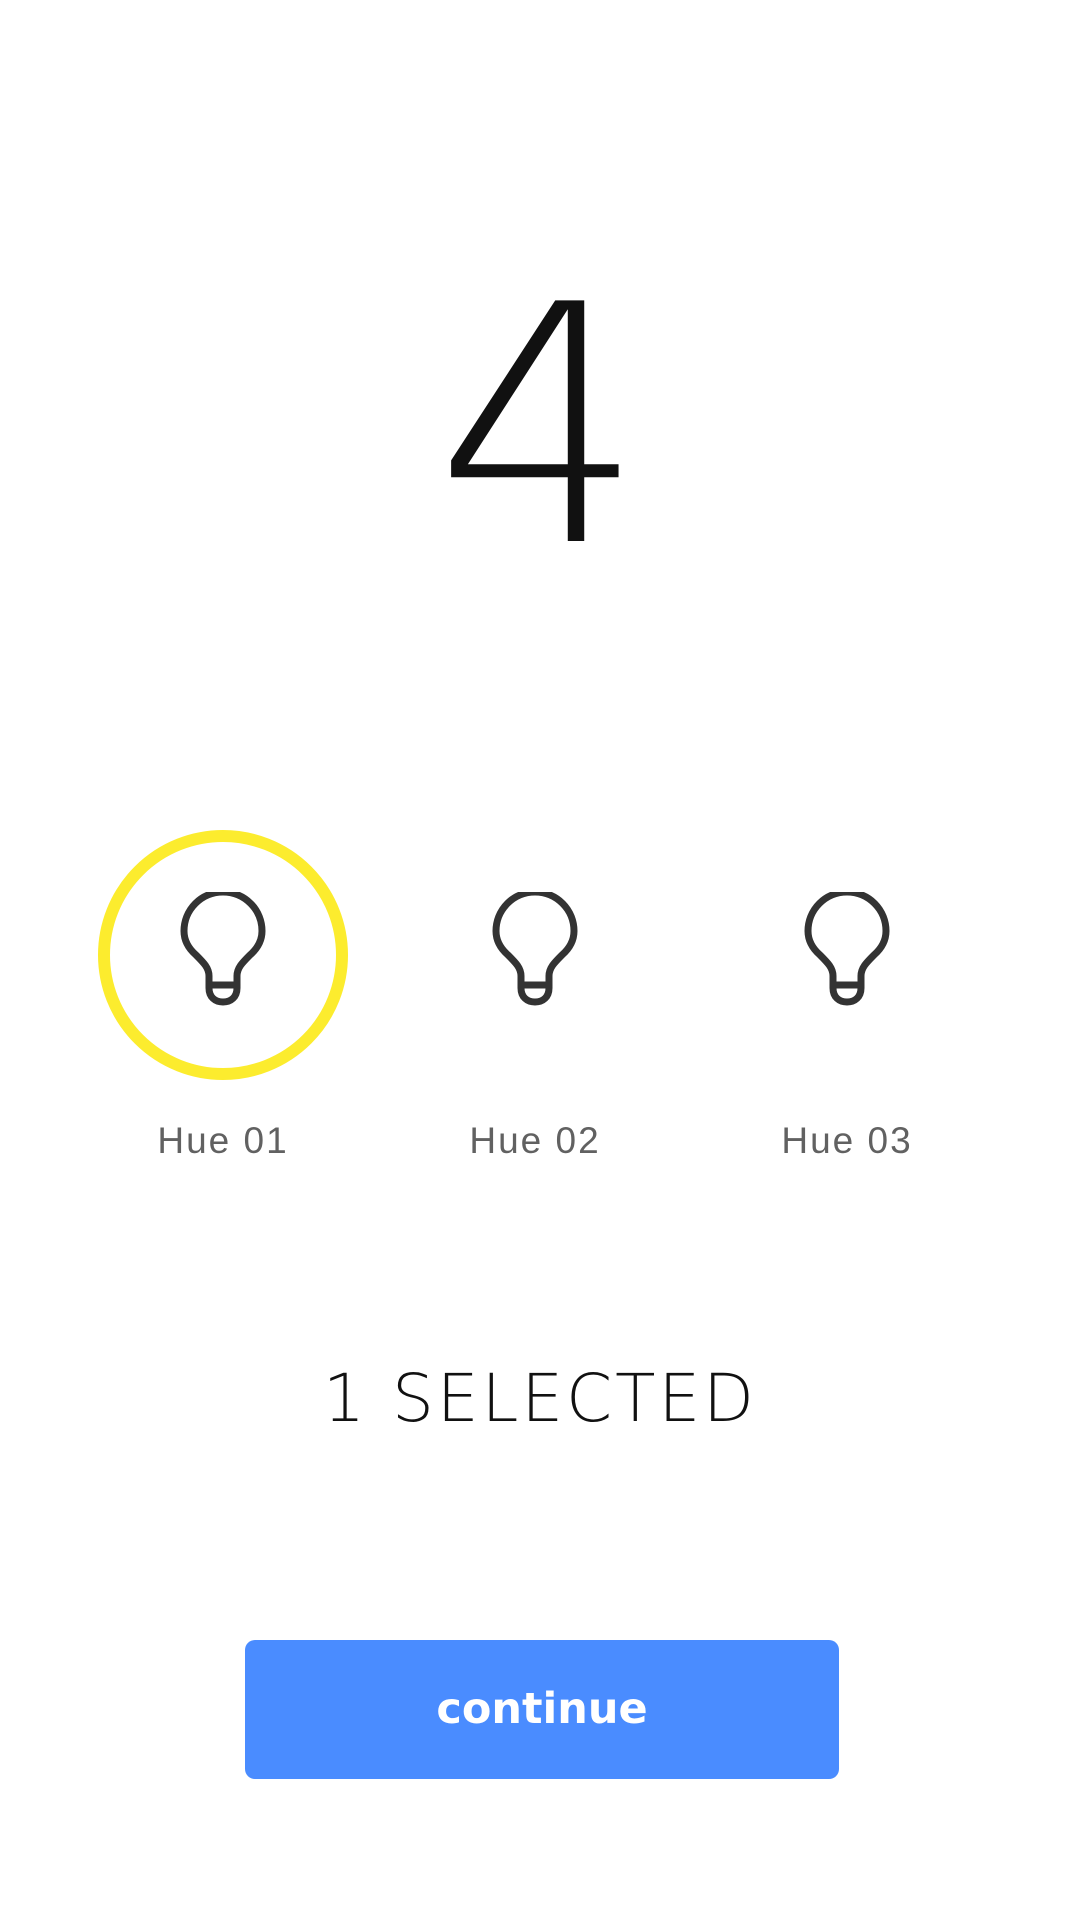 This screenshot has width=1080, height=1920. Describe the element at coordinates (540, 427) in the screenshot. I see `countdown-number: 4` at that location.